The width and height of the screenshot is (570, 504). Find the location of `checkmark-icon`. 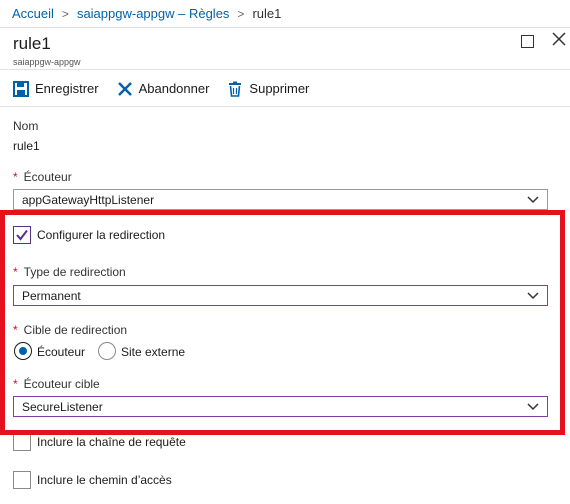

checkmark-icon is located at coordinates (22, 235).